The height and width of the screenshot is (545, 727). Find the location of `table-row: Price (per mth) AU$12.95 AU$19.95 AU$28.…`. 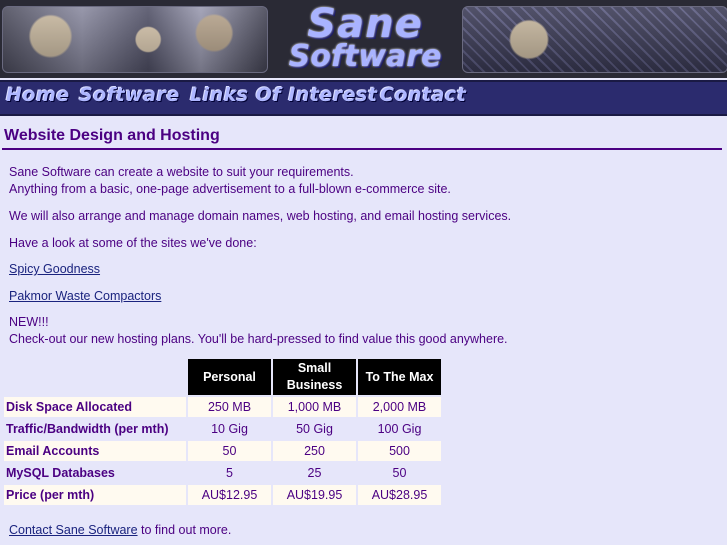

table-row: Price (per mth) AU$12.95 AU$19.95 AU$28.… is located at coordinates (222, 495).